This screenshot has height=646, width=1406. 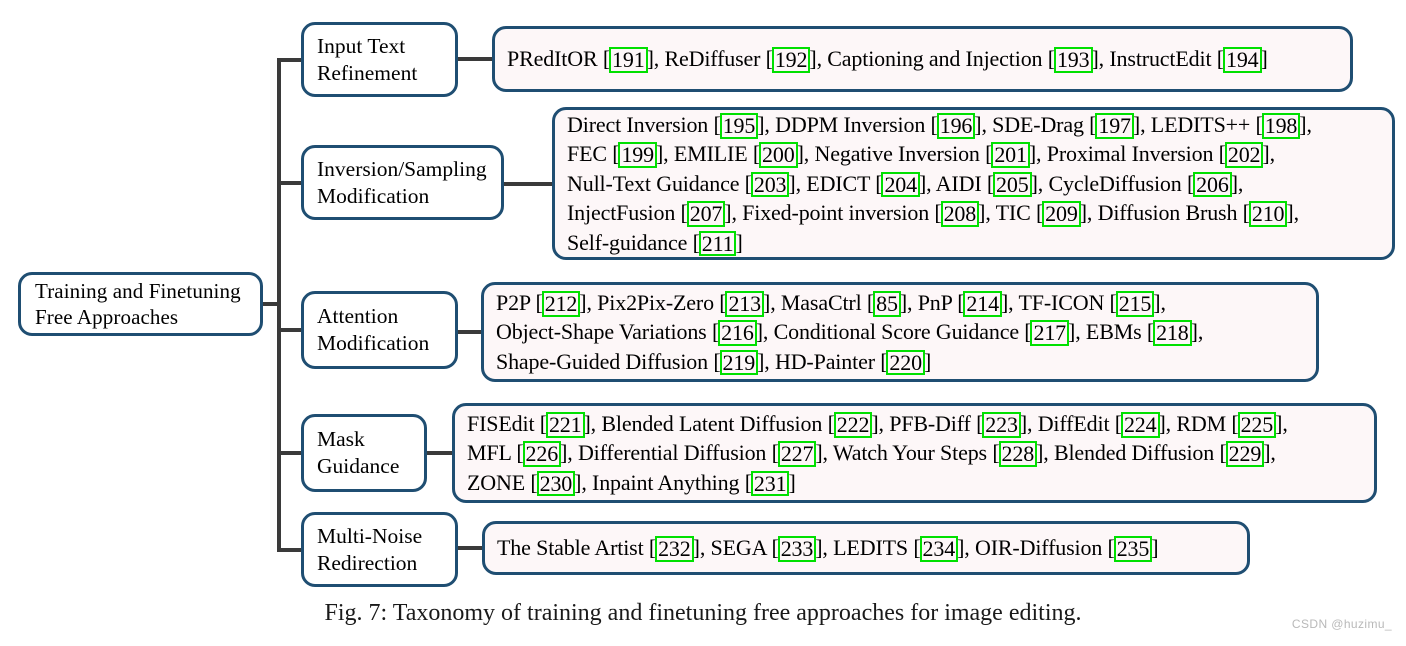 What do you see at coordinates (1131, 453) in the screenshot?
I see `method-text: ], Blended Diffusion [` at bounding box center [1131, 453].